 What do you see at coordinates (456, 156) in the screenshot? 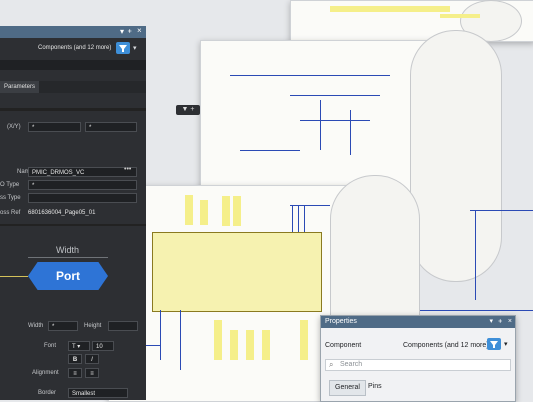
I see `sheet-curl-middle` at bounding box center [456, 156].